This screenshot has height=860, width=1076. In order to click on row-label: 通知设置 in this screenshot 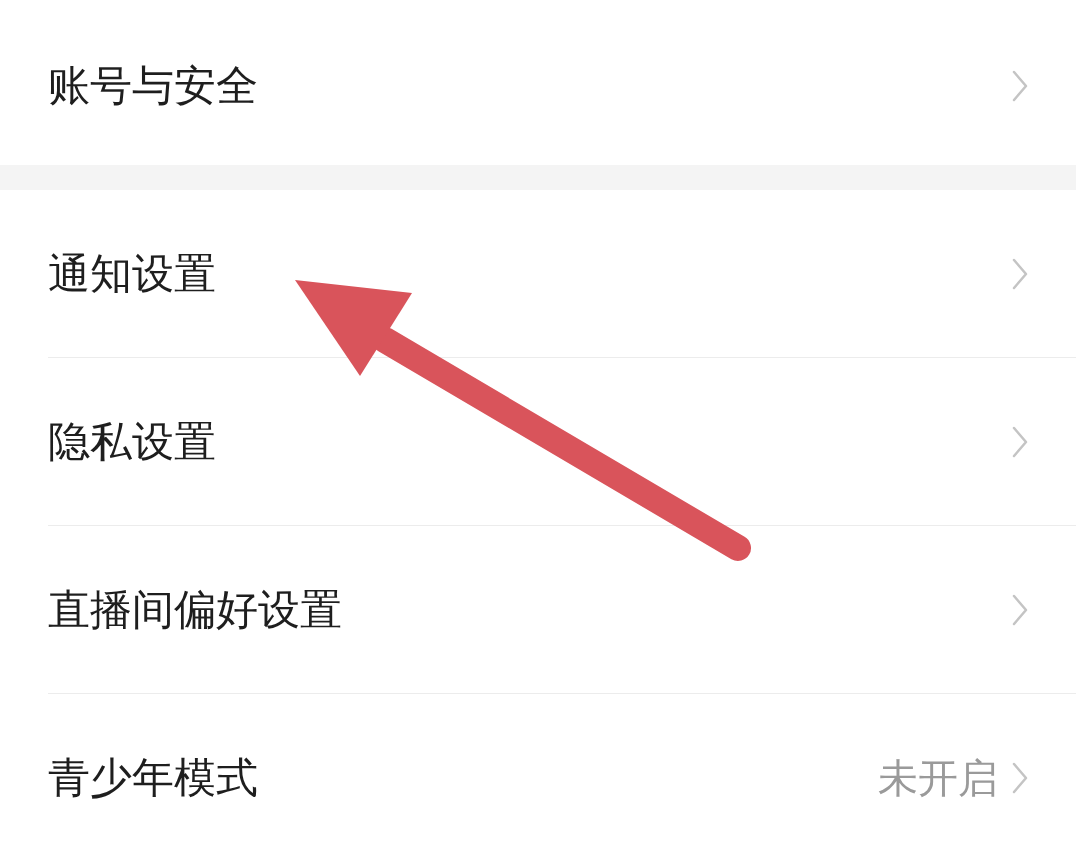, I will do `click(132, 273)`.